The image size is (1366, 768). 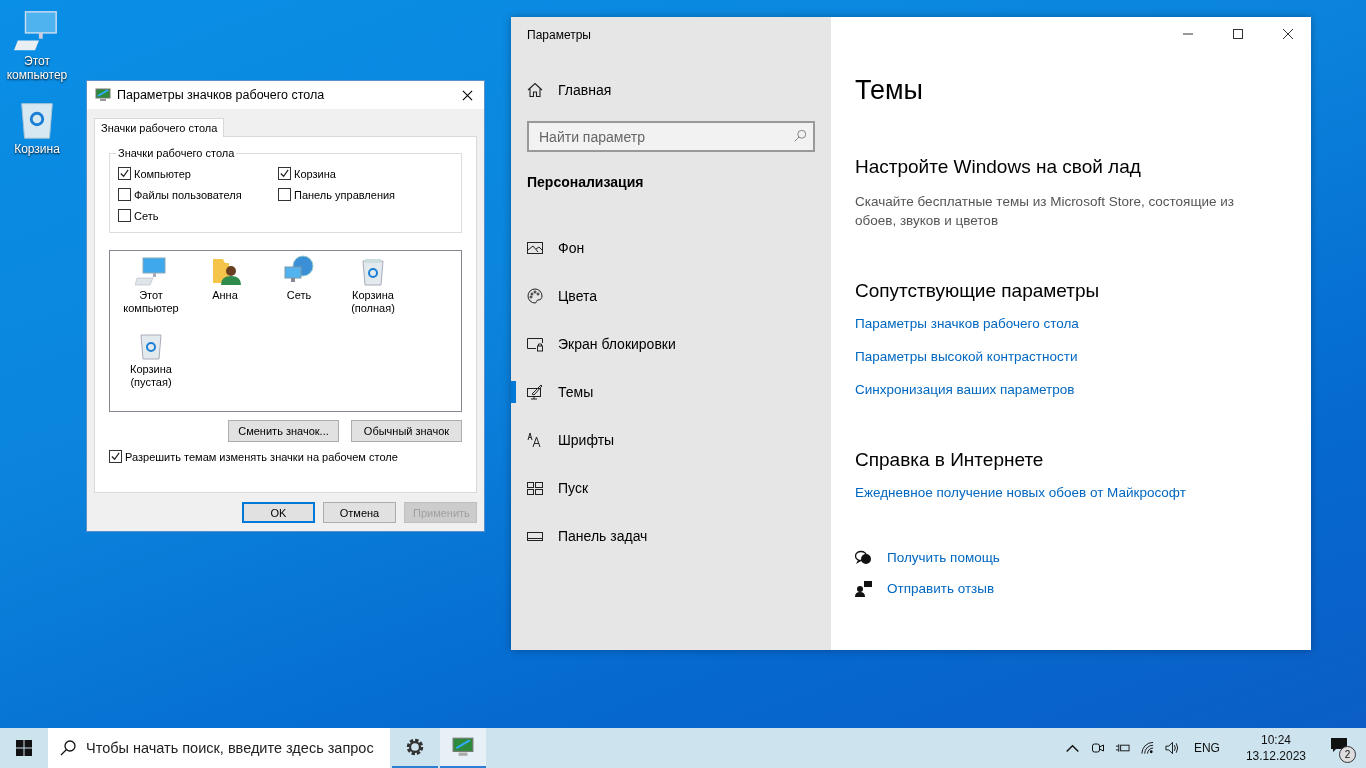 What do you see at coordinates (671, 90) in the screenshot?
I see `home-nav-item: Главная` at bounding box center [671, 90].